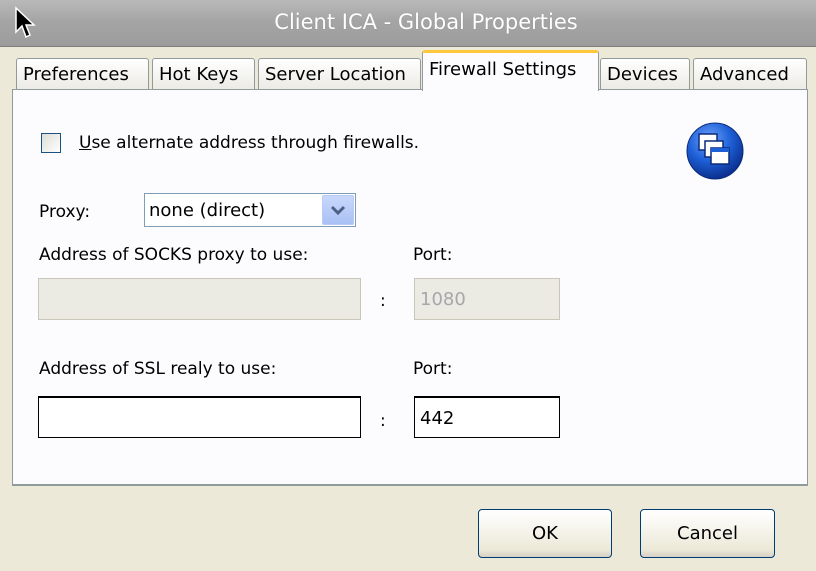 Image resolution: width=816 pixels, height=571 pixels. What do you see at coordinates (750, 73) in the screenshot?
I see `tab-advanced: Advanced` at bounding box center [750, 73].